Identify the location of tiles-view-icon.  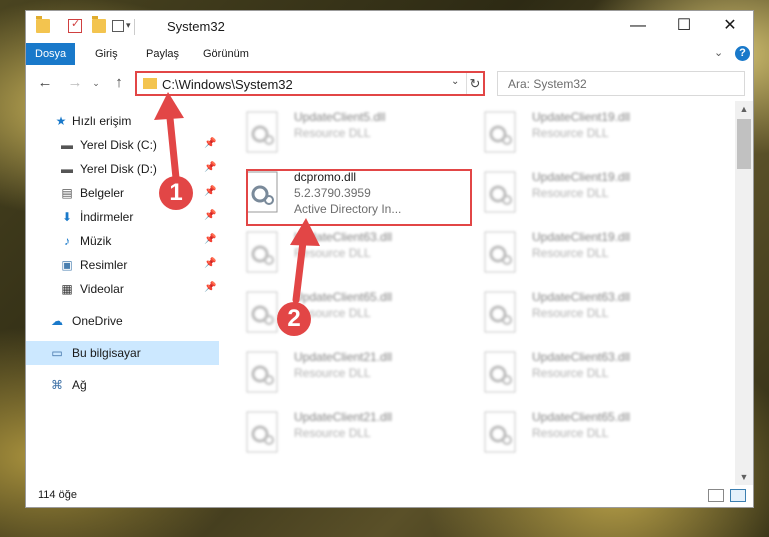
(738, 495).